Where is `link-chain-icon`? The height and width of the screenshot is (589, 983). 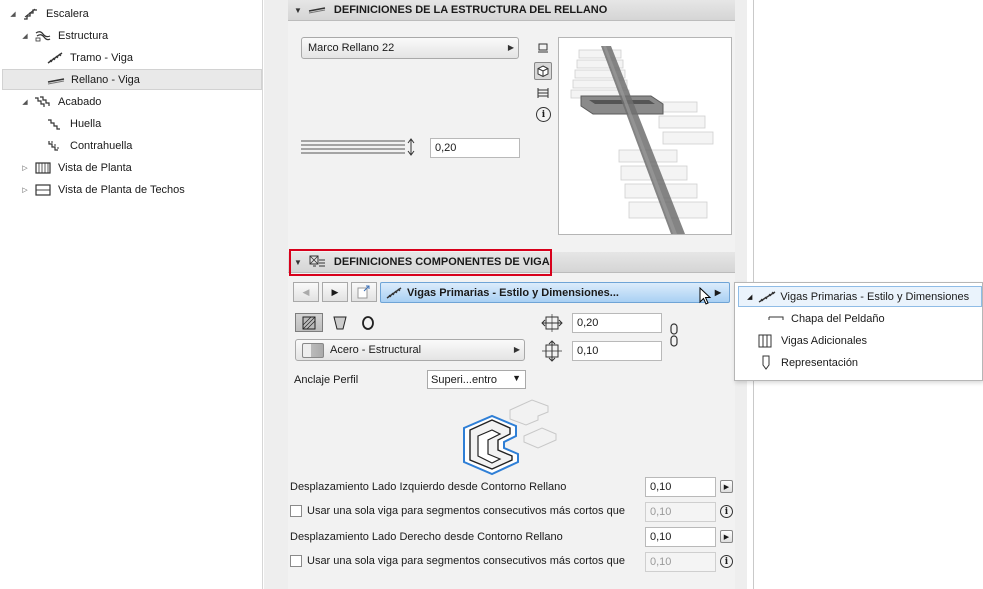 link-chain-icon is located at coordinates (674, 335).